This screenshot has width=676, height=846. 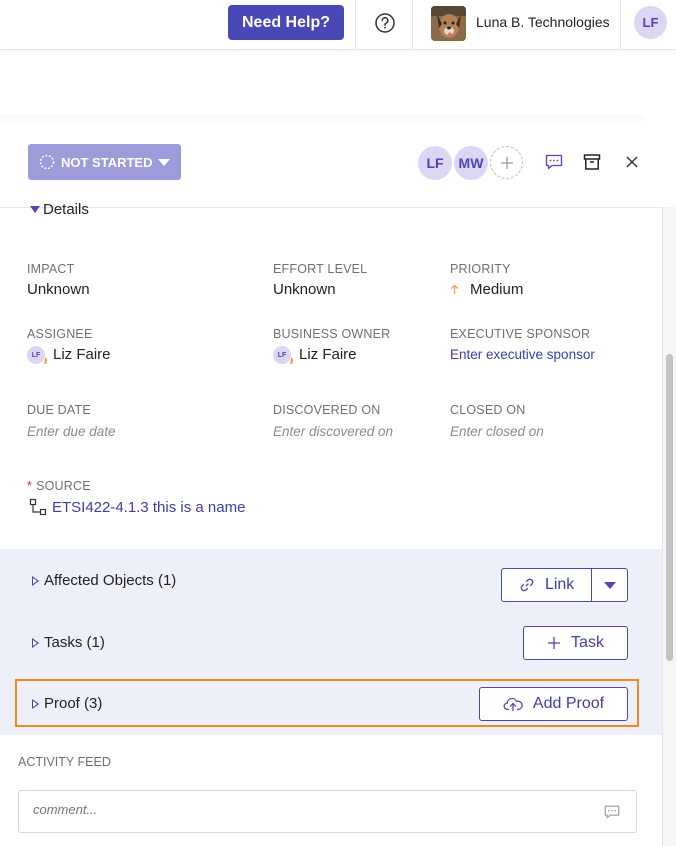 I want to click on executive-sponsor-field: Enter executive sponsor, so click(x=522, y=354).